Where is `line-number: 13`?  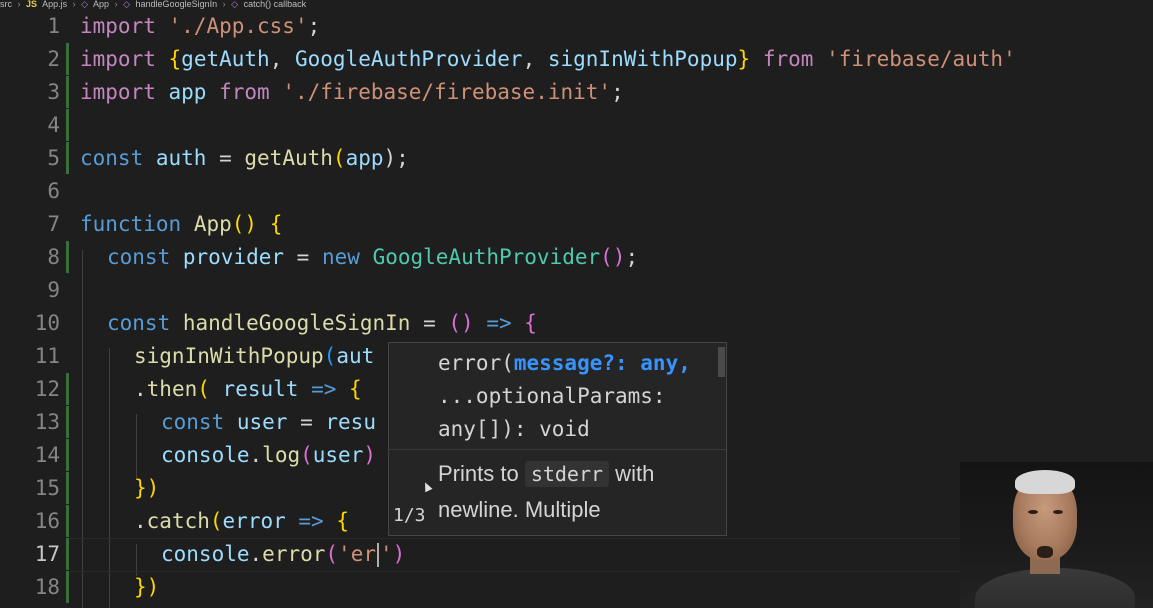
line-number: 13 is located at coordinates (47, 422).